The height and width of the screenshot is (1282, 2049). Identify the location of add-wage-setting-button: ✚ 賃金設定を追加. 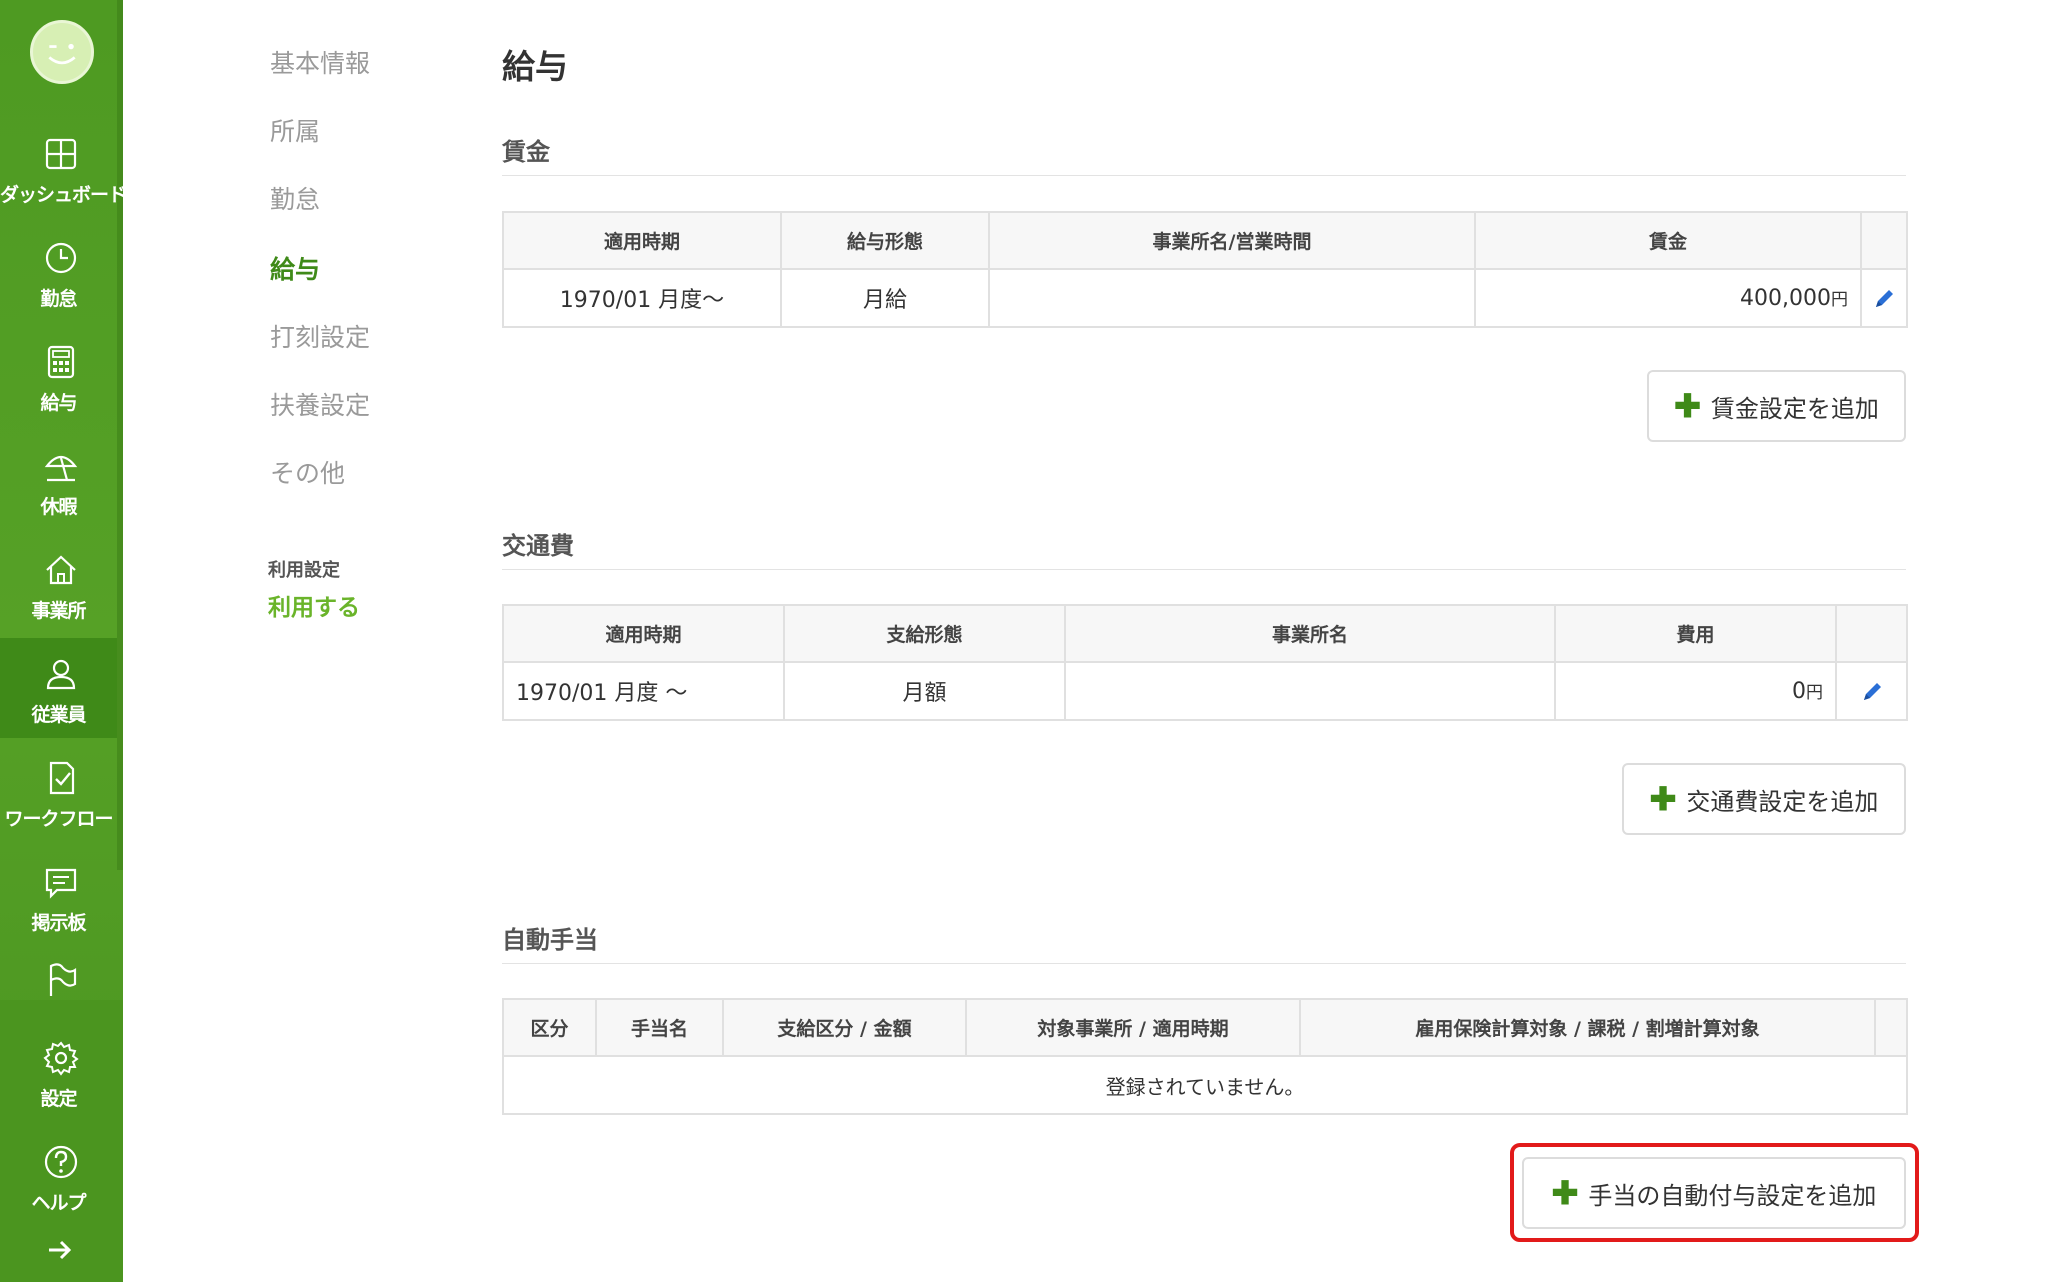
(1776, 406).